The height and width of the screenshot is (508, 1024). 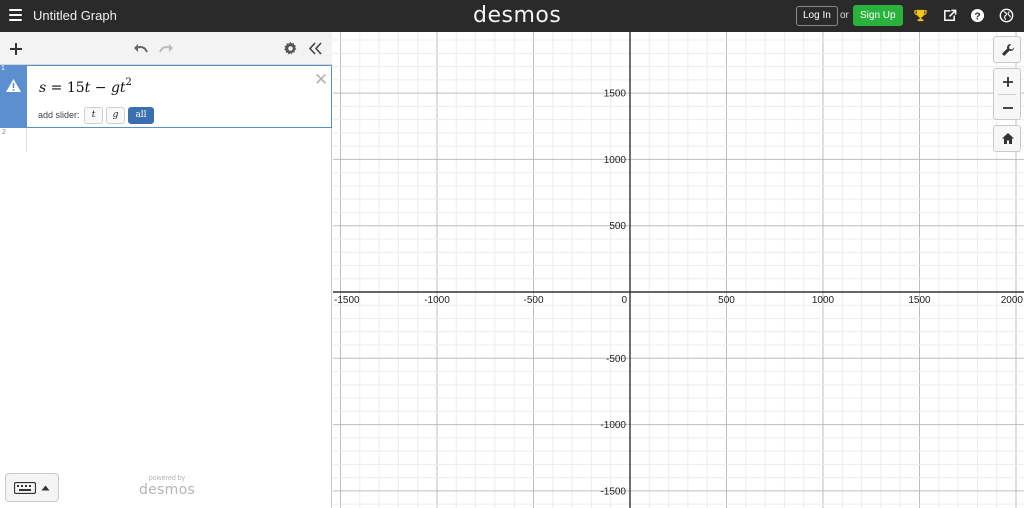 I want to click on y-tick-label: 1000, so click(x=615, y=160).